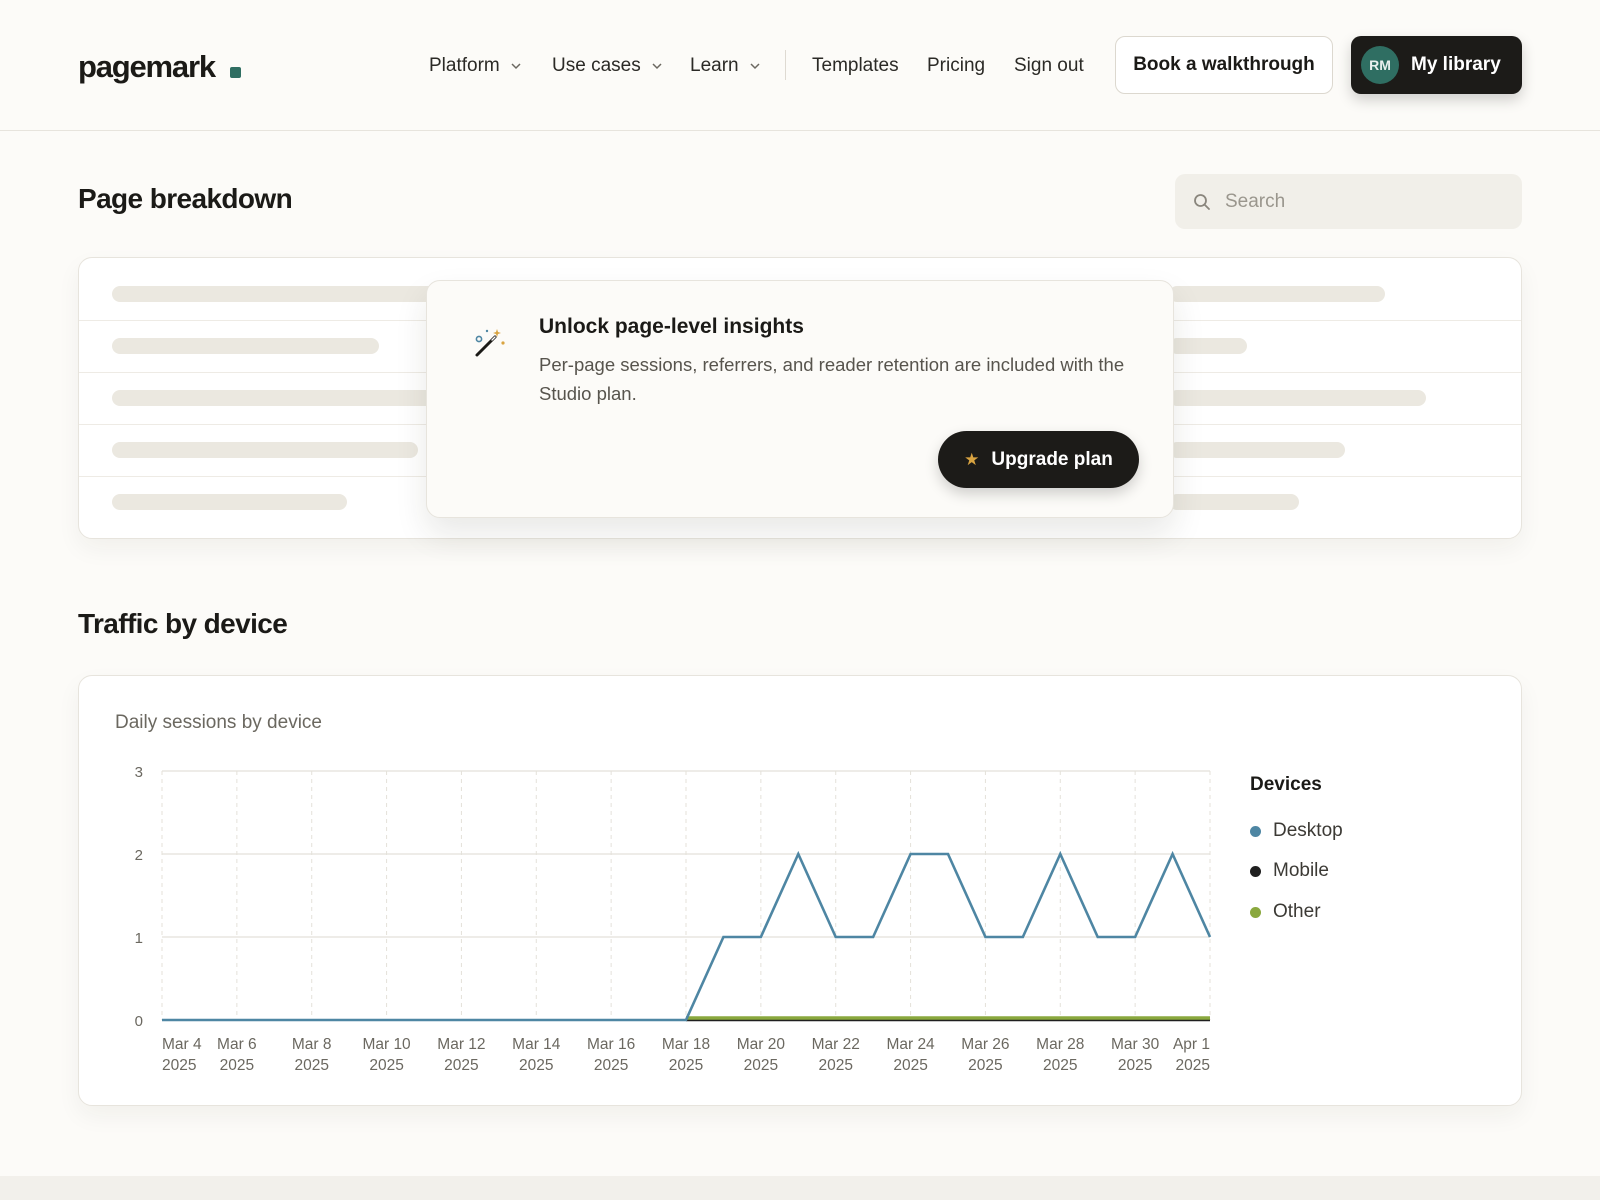 This screenshot has width=1600, height=1200. I want to click on nav-platform: Platform, so click(475, 66).